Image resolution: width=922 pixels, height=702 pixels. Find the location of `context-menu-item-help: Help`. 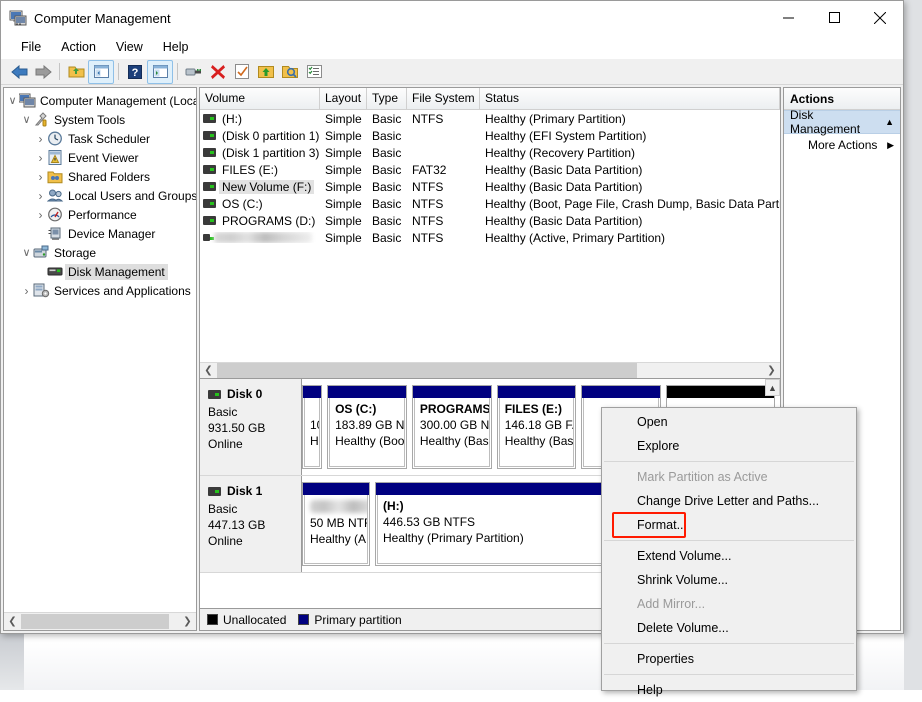

context-menu-item-help: Help is located at coordinates (729, 690).